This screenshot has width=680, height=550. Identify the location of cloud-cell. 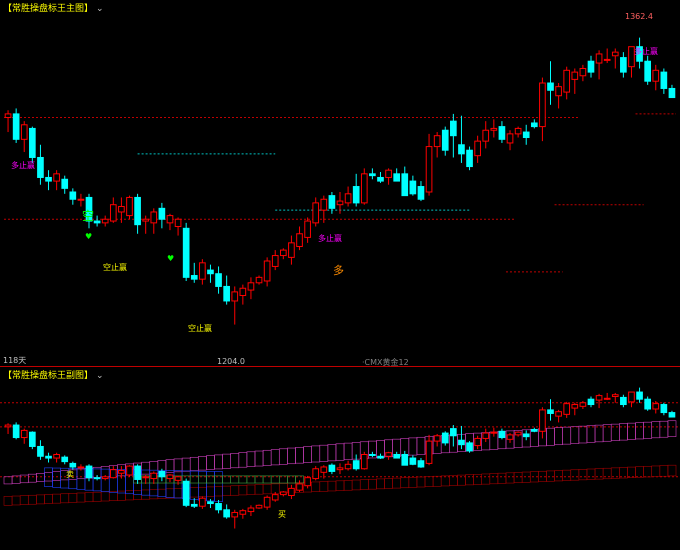
(56, 477).